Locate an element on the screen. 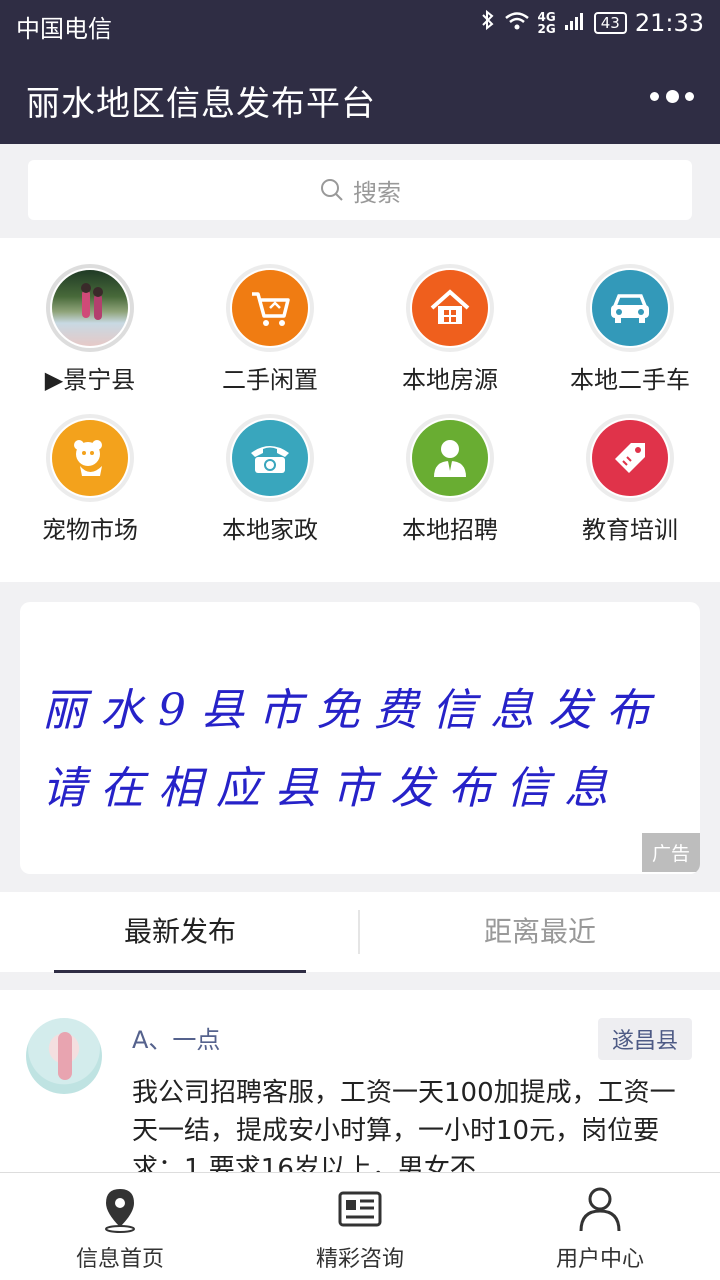 This screenshot has width=720, height=1280. tab-nearest: 距离最近 is located at coordinates (540, 932).